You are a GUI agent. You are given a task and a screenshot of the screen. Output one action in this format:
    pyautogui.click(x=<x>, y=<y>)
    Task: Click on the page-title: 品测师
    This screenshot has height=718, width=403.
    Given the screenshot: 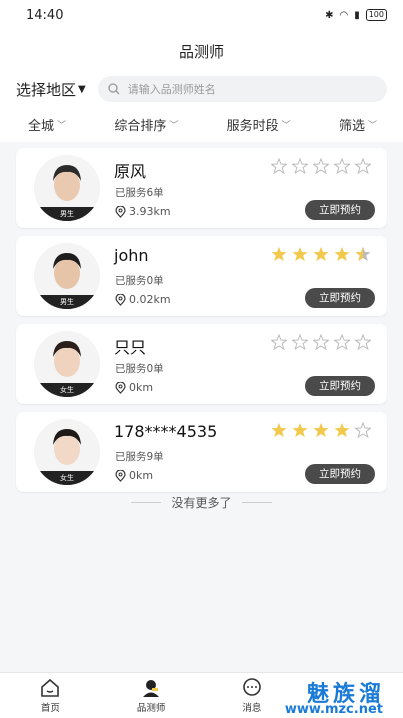 What is the action you would take?
    pyautogui.click(x=201, y=51)
    